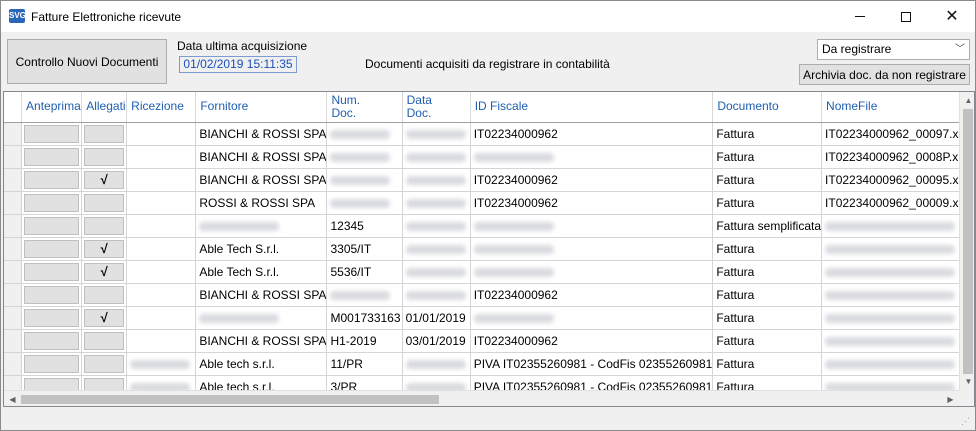  I want to click on column-header-allegati: Allegati, so click(104, 107).